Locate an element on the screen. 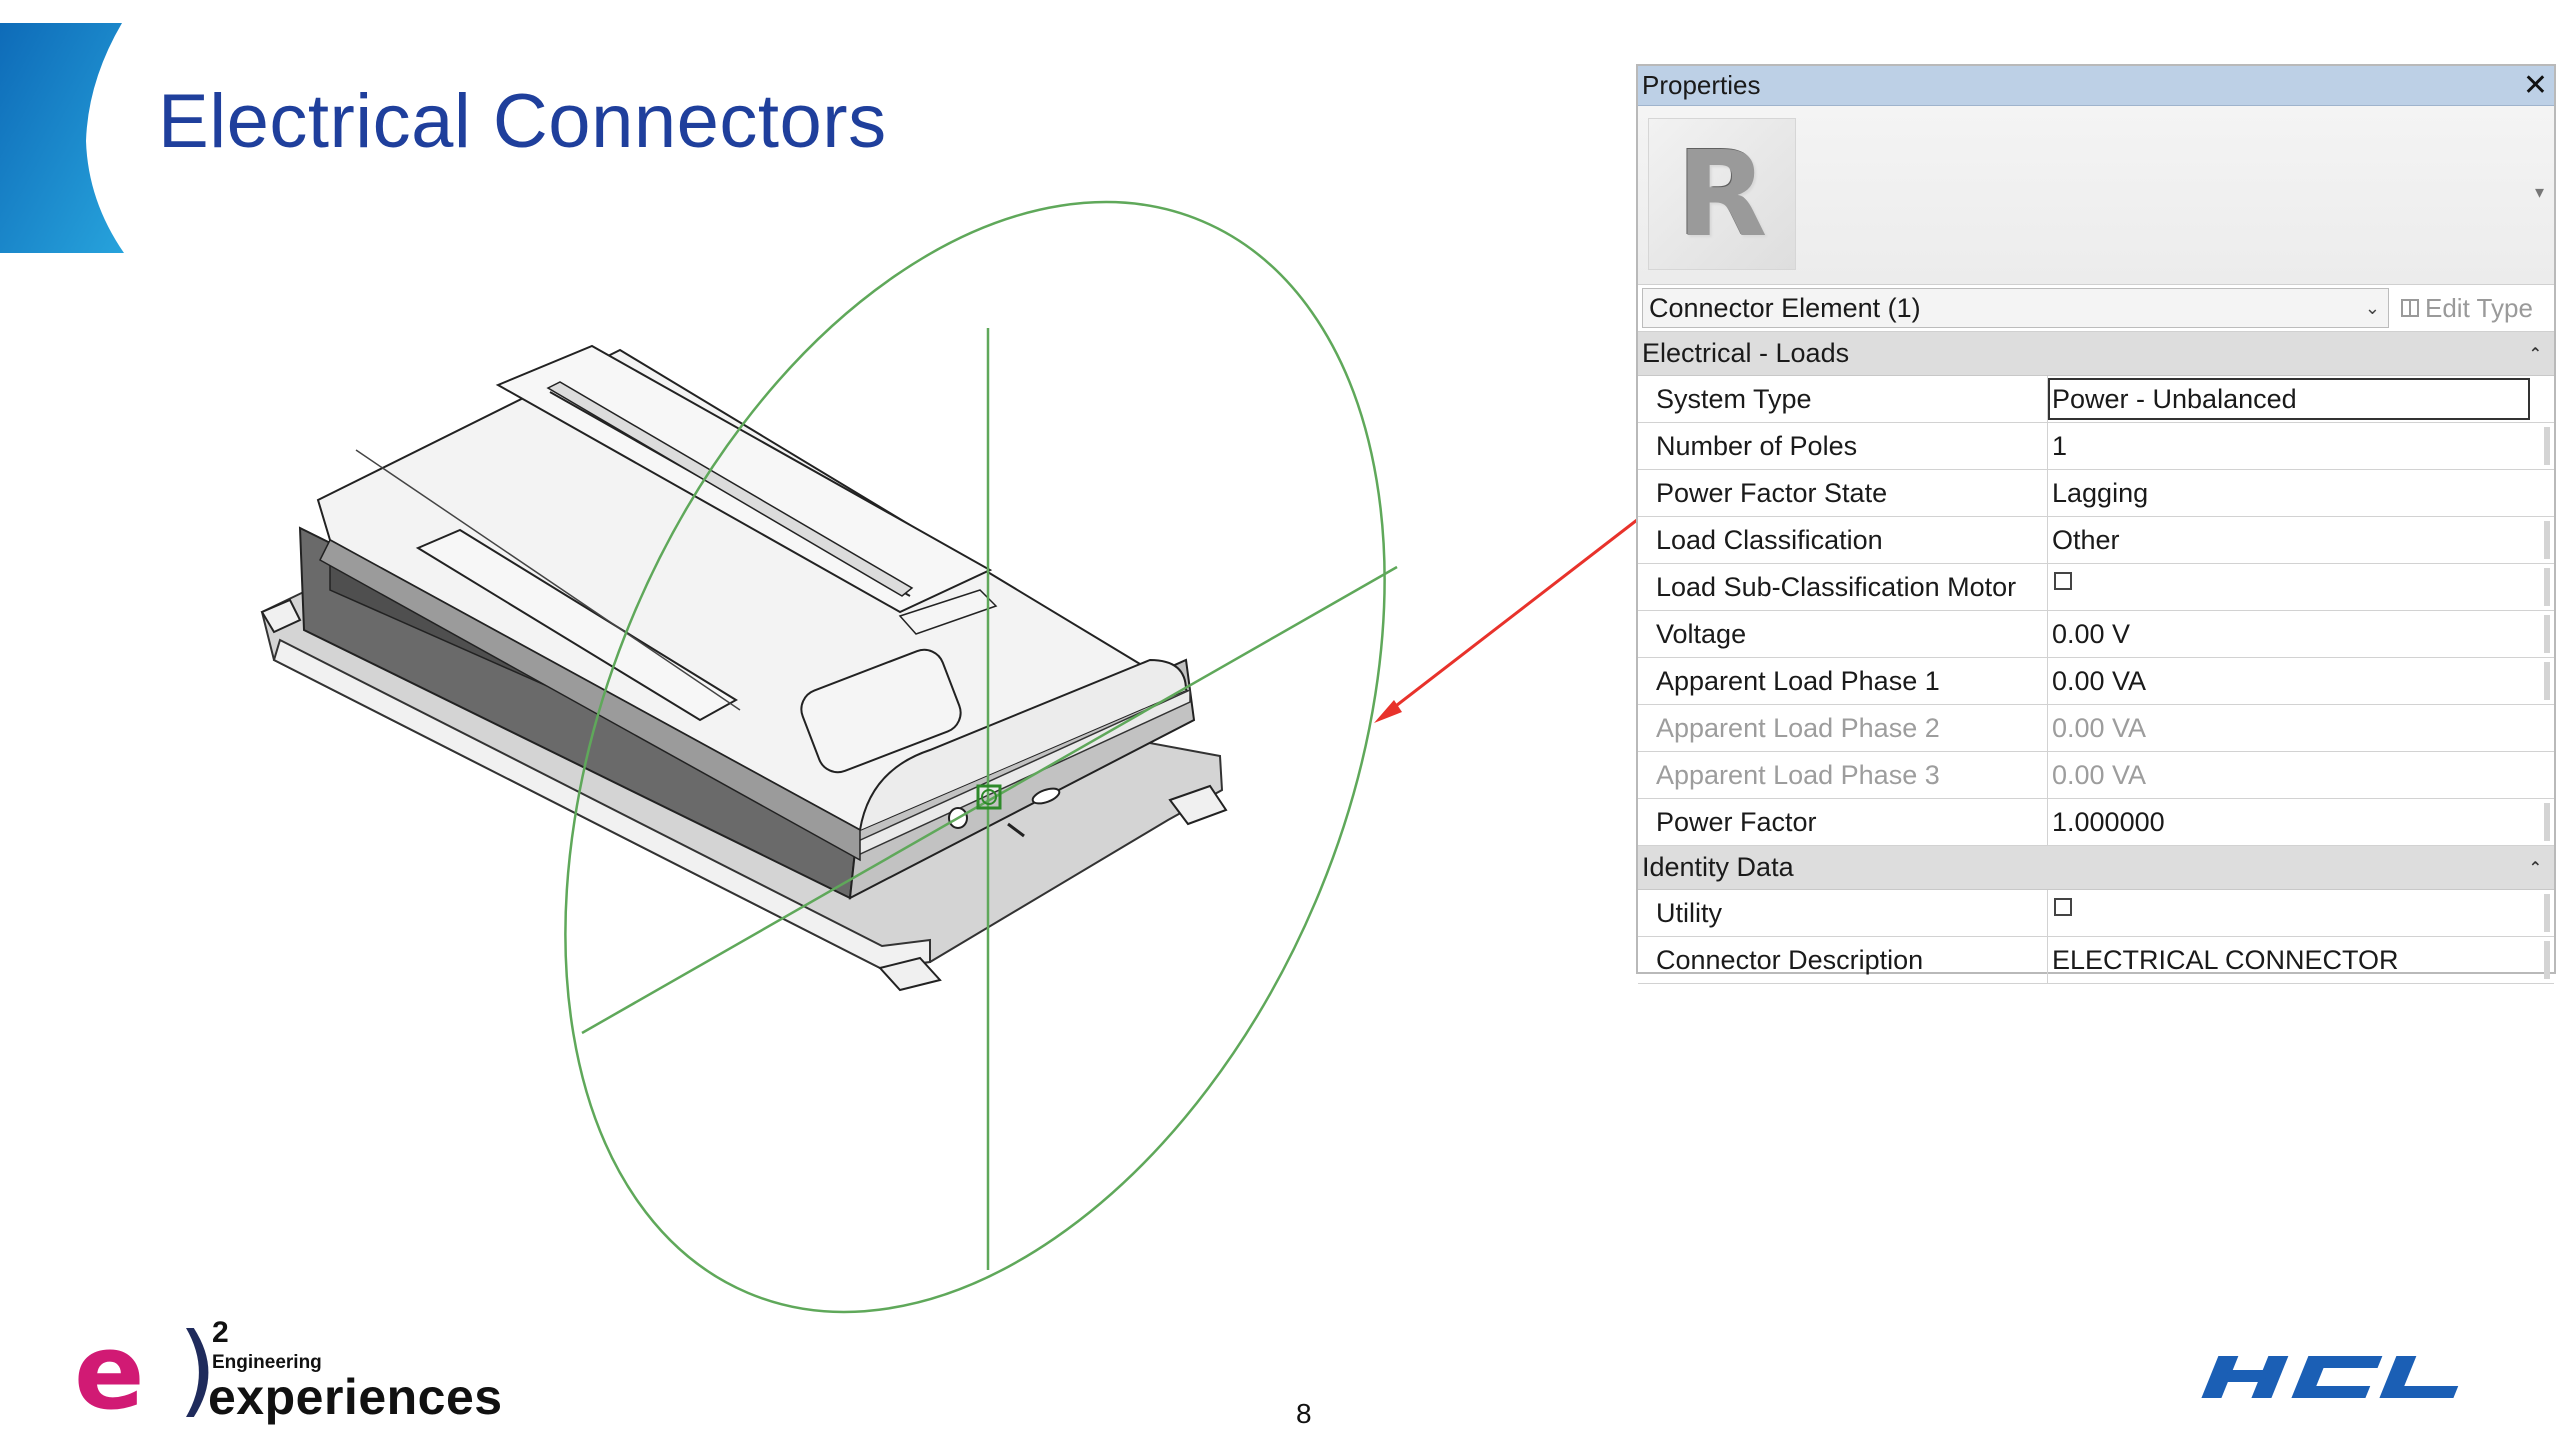 The height and width of the screenshot is (1440, 2560). utility-field is located at coordinates (2301, 913).